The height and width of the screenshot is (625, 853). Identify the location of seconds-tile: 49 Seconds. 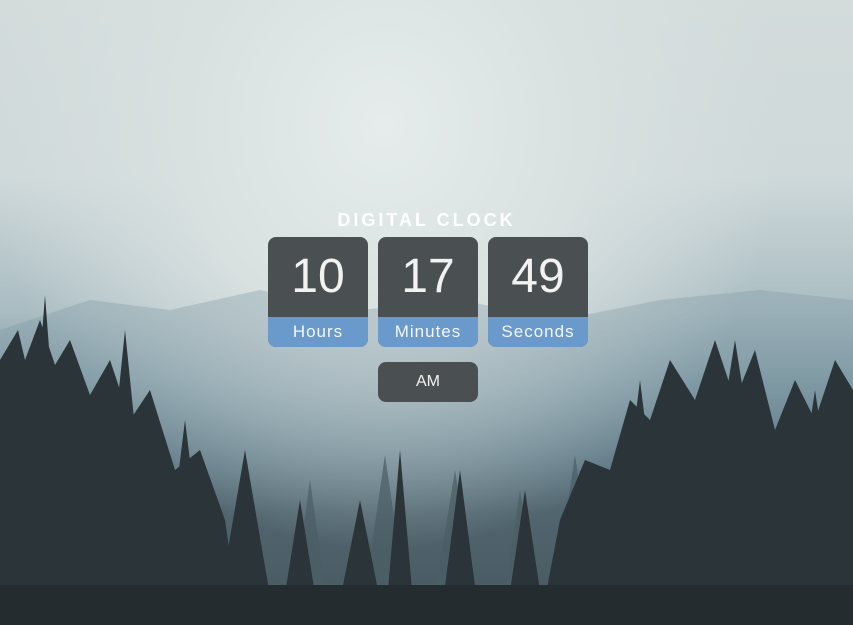
(538, 292).